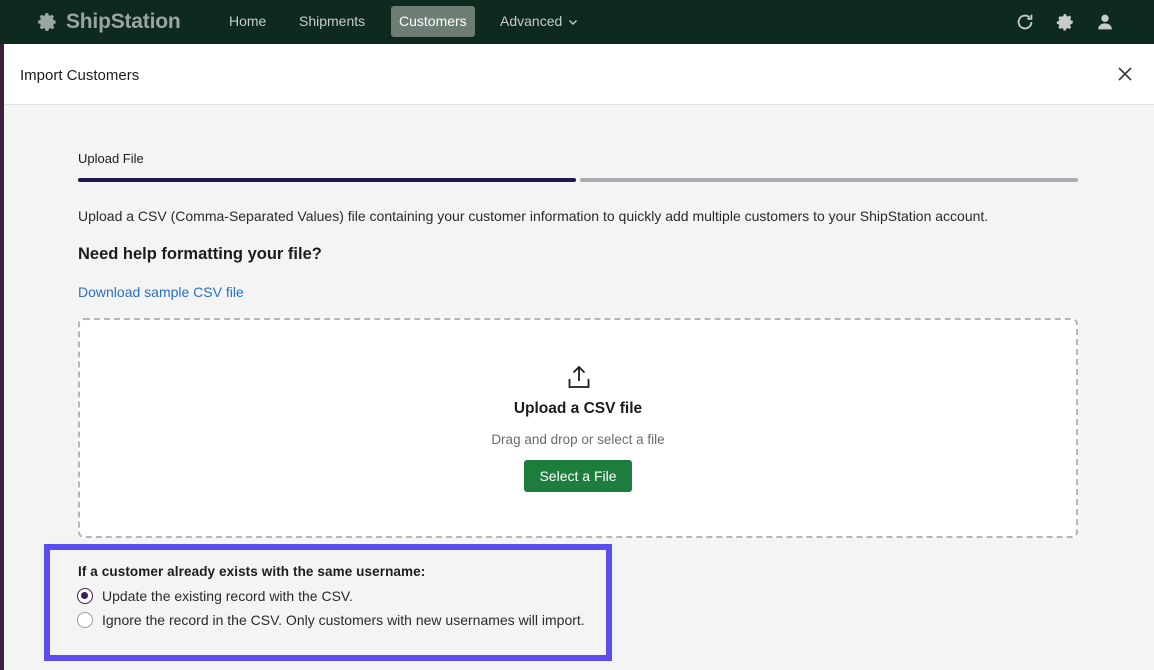  I want to click on app-logo: ShipStation, so click(108, 22).